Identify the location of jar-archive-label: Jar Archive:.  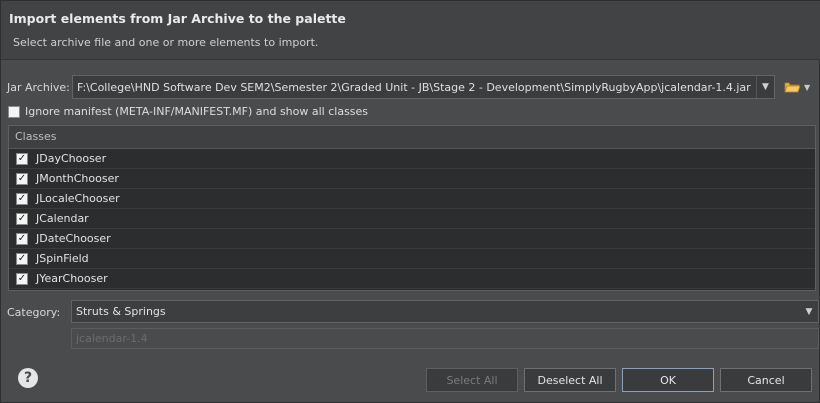
(38, 87).